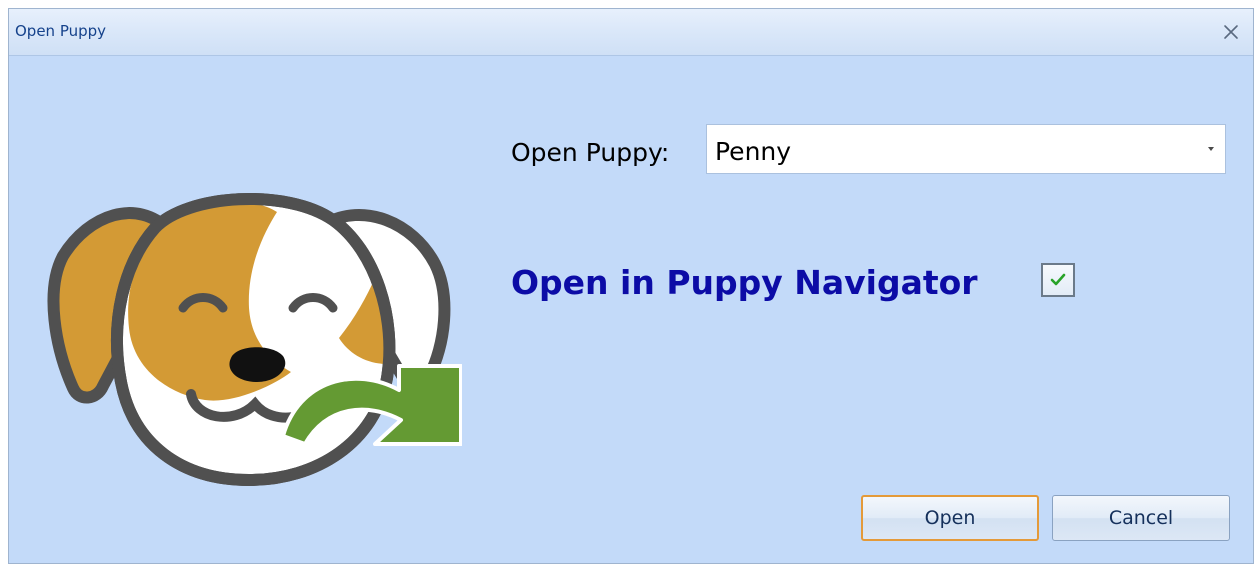  I want to click on title-bar: Open Puppy, so click(631, 32).